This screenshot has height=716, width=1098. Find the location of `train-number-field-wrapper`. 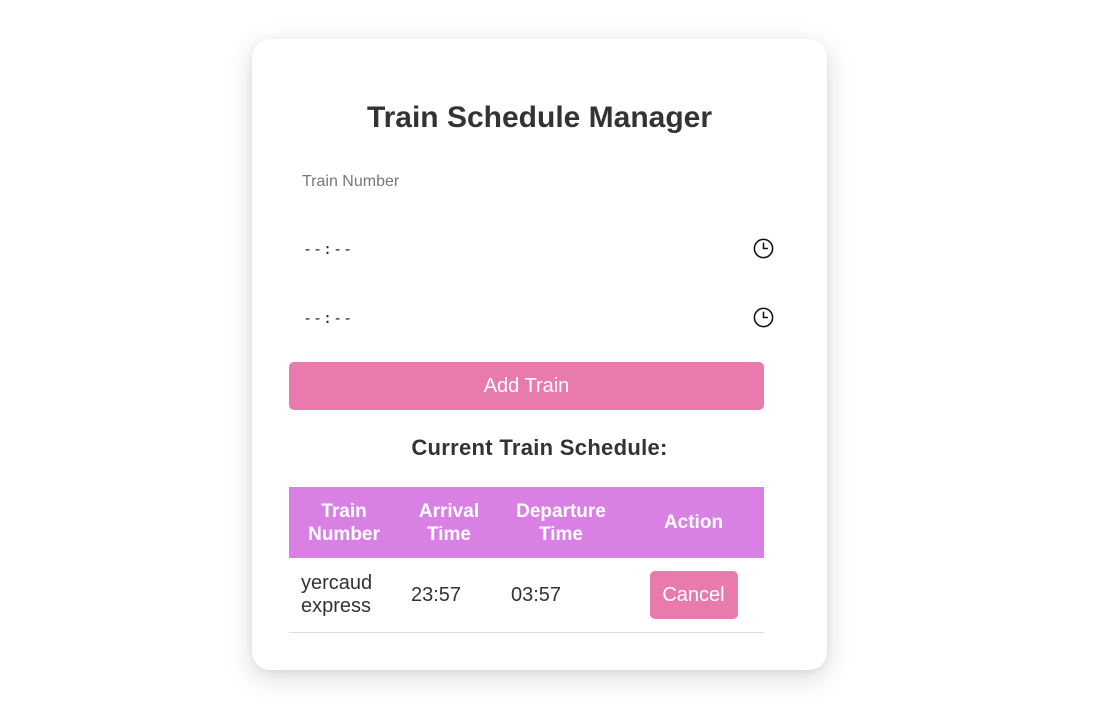

train-number-field-wrapper is located at coordinates (532, 182).